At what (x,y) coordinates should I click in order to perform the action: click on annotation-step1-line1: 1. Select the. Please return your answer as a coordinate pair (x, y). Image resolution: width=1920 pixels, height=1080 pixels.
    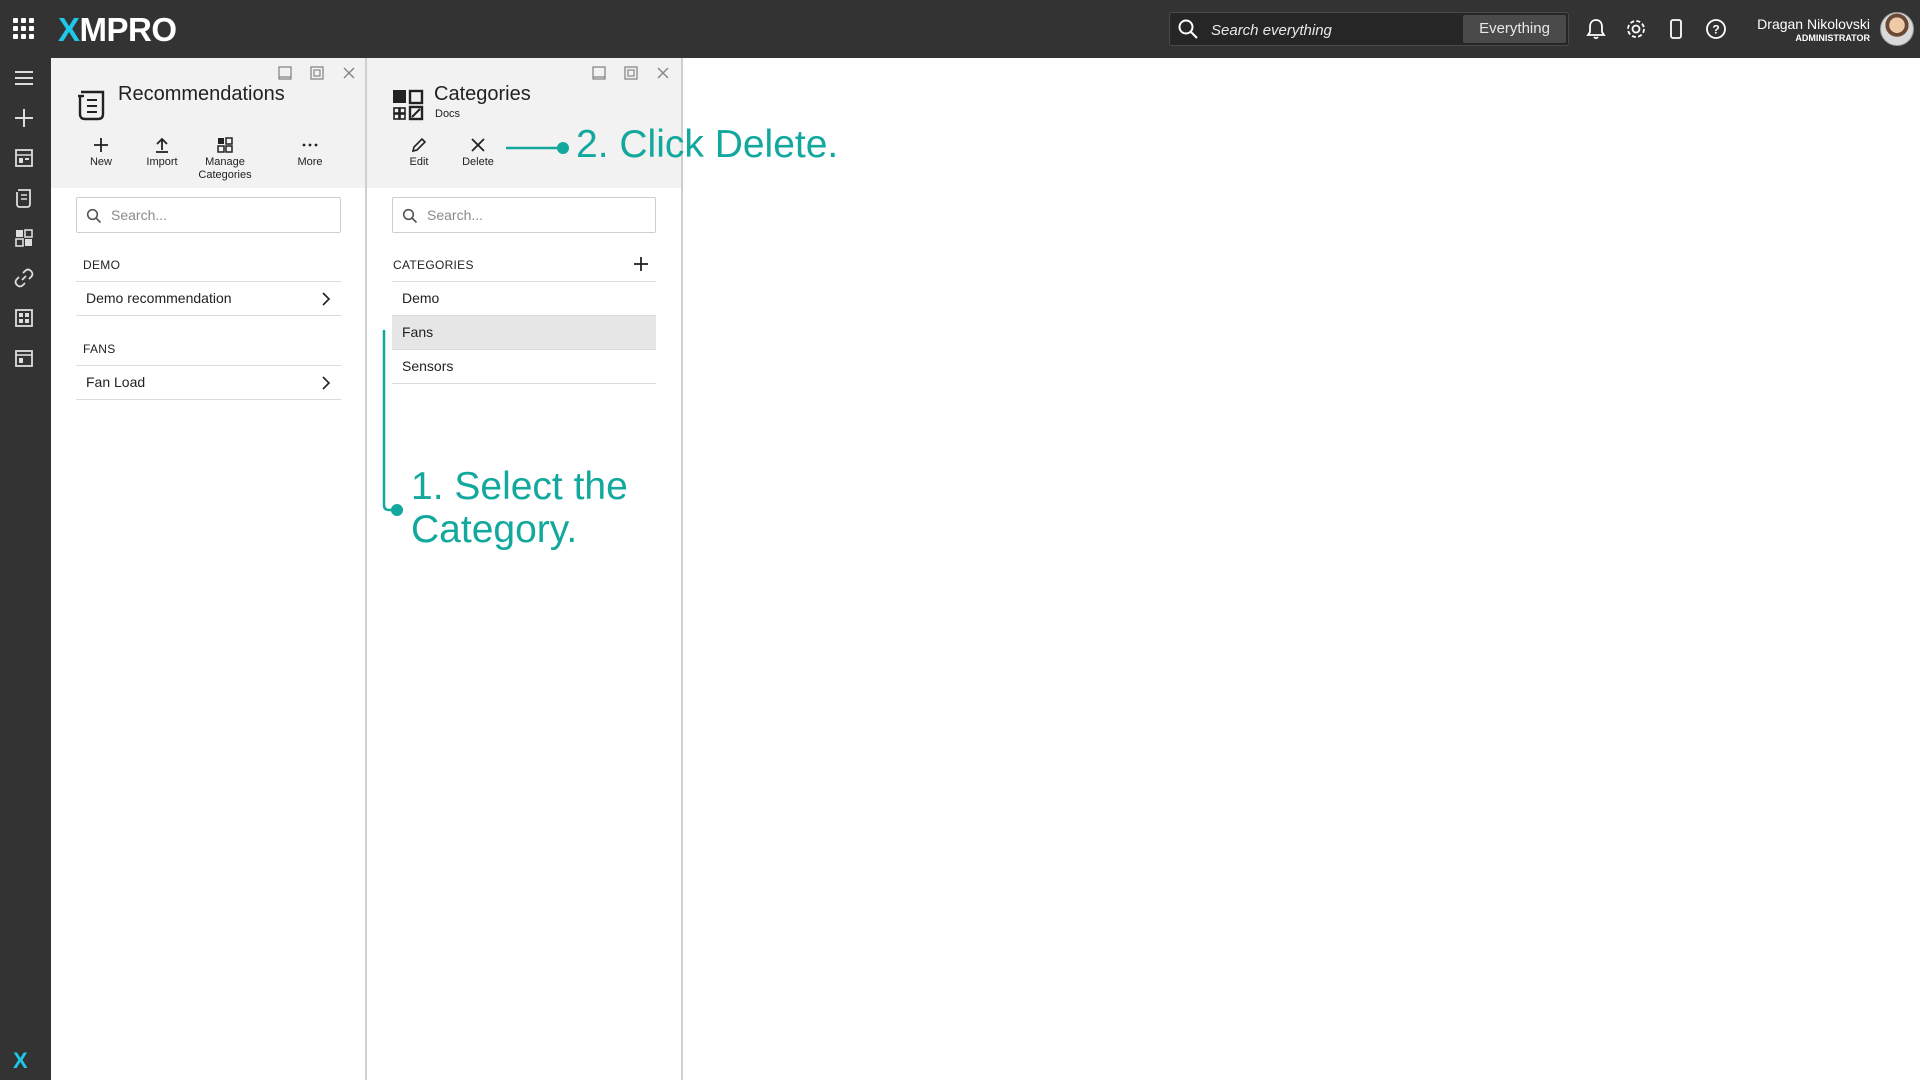
    Looking at the image, I should click on (519, 486).